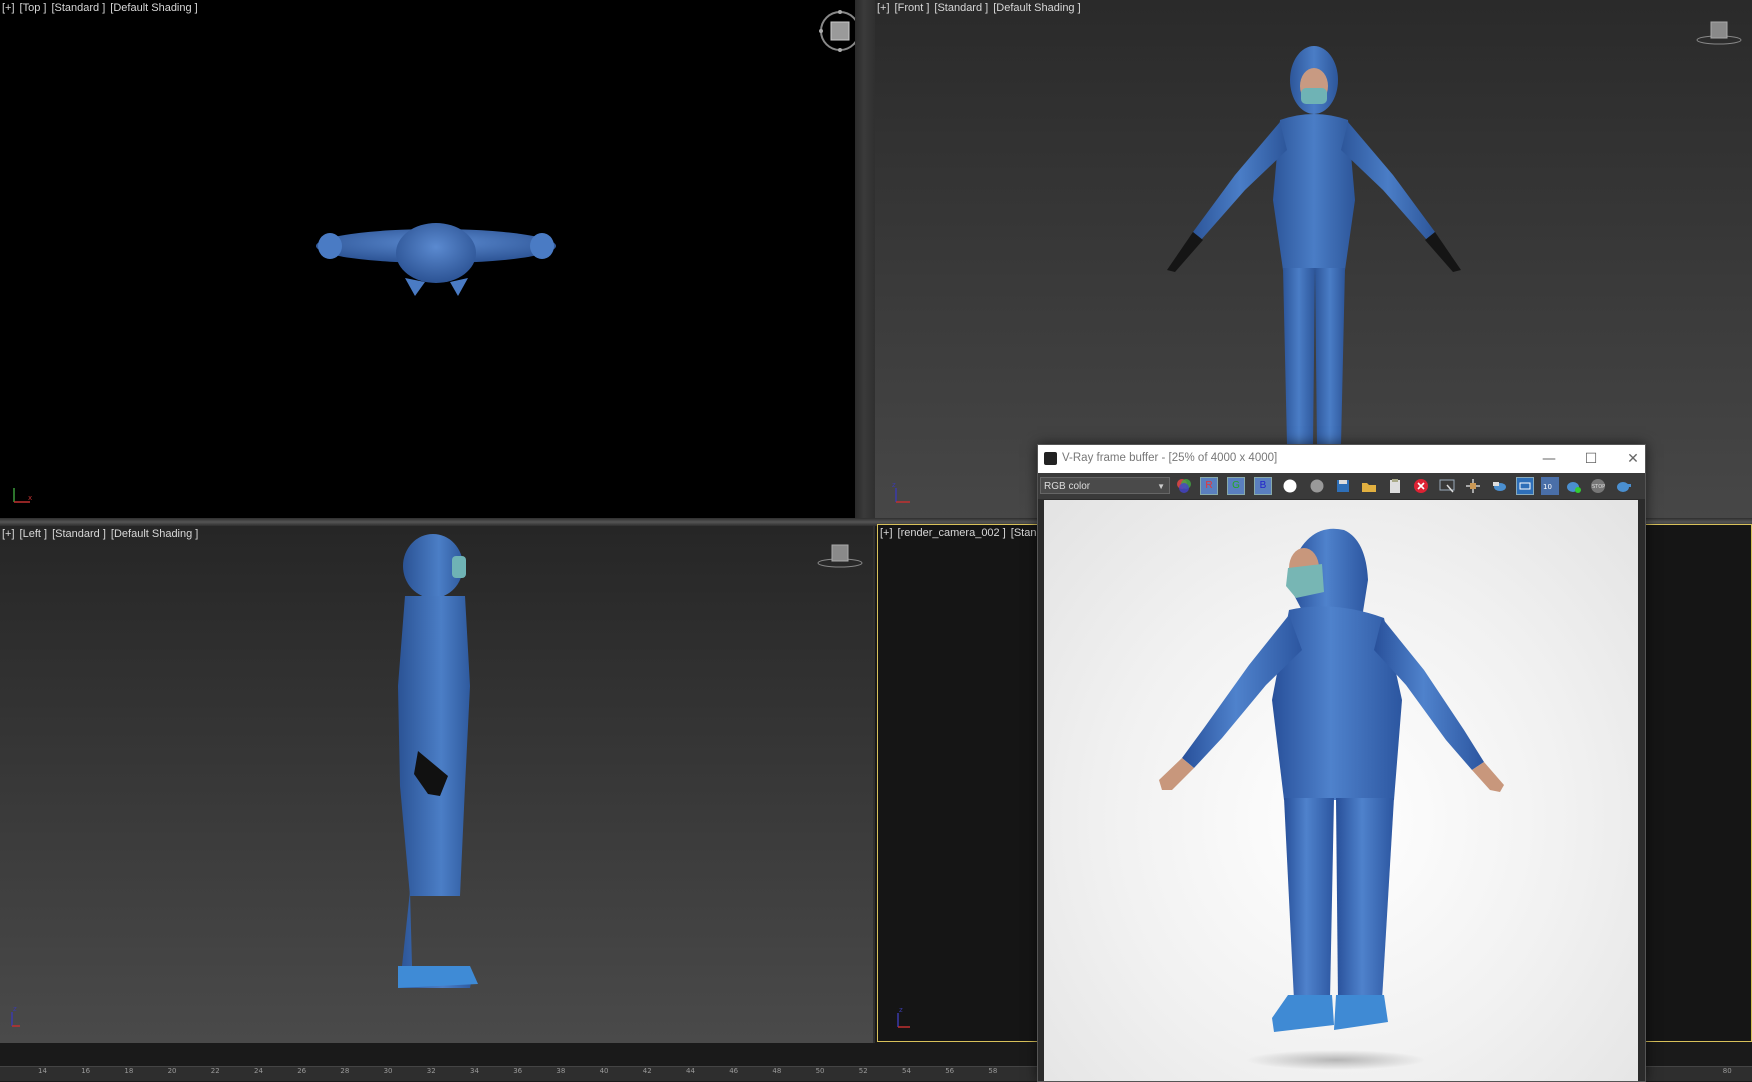 This screenshot has width=1752, height=1082. Describe the element at coordinates (1727, 1071) in the screenshot. I see `timeline-tick: 80` at that location.